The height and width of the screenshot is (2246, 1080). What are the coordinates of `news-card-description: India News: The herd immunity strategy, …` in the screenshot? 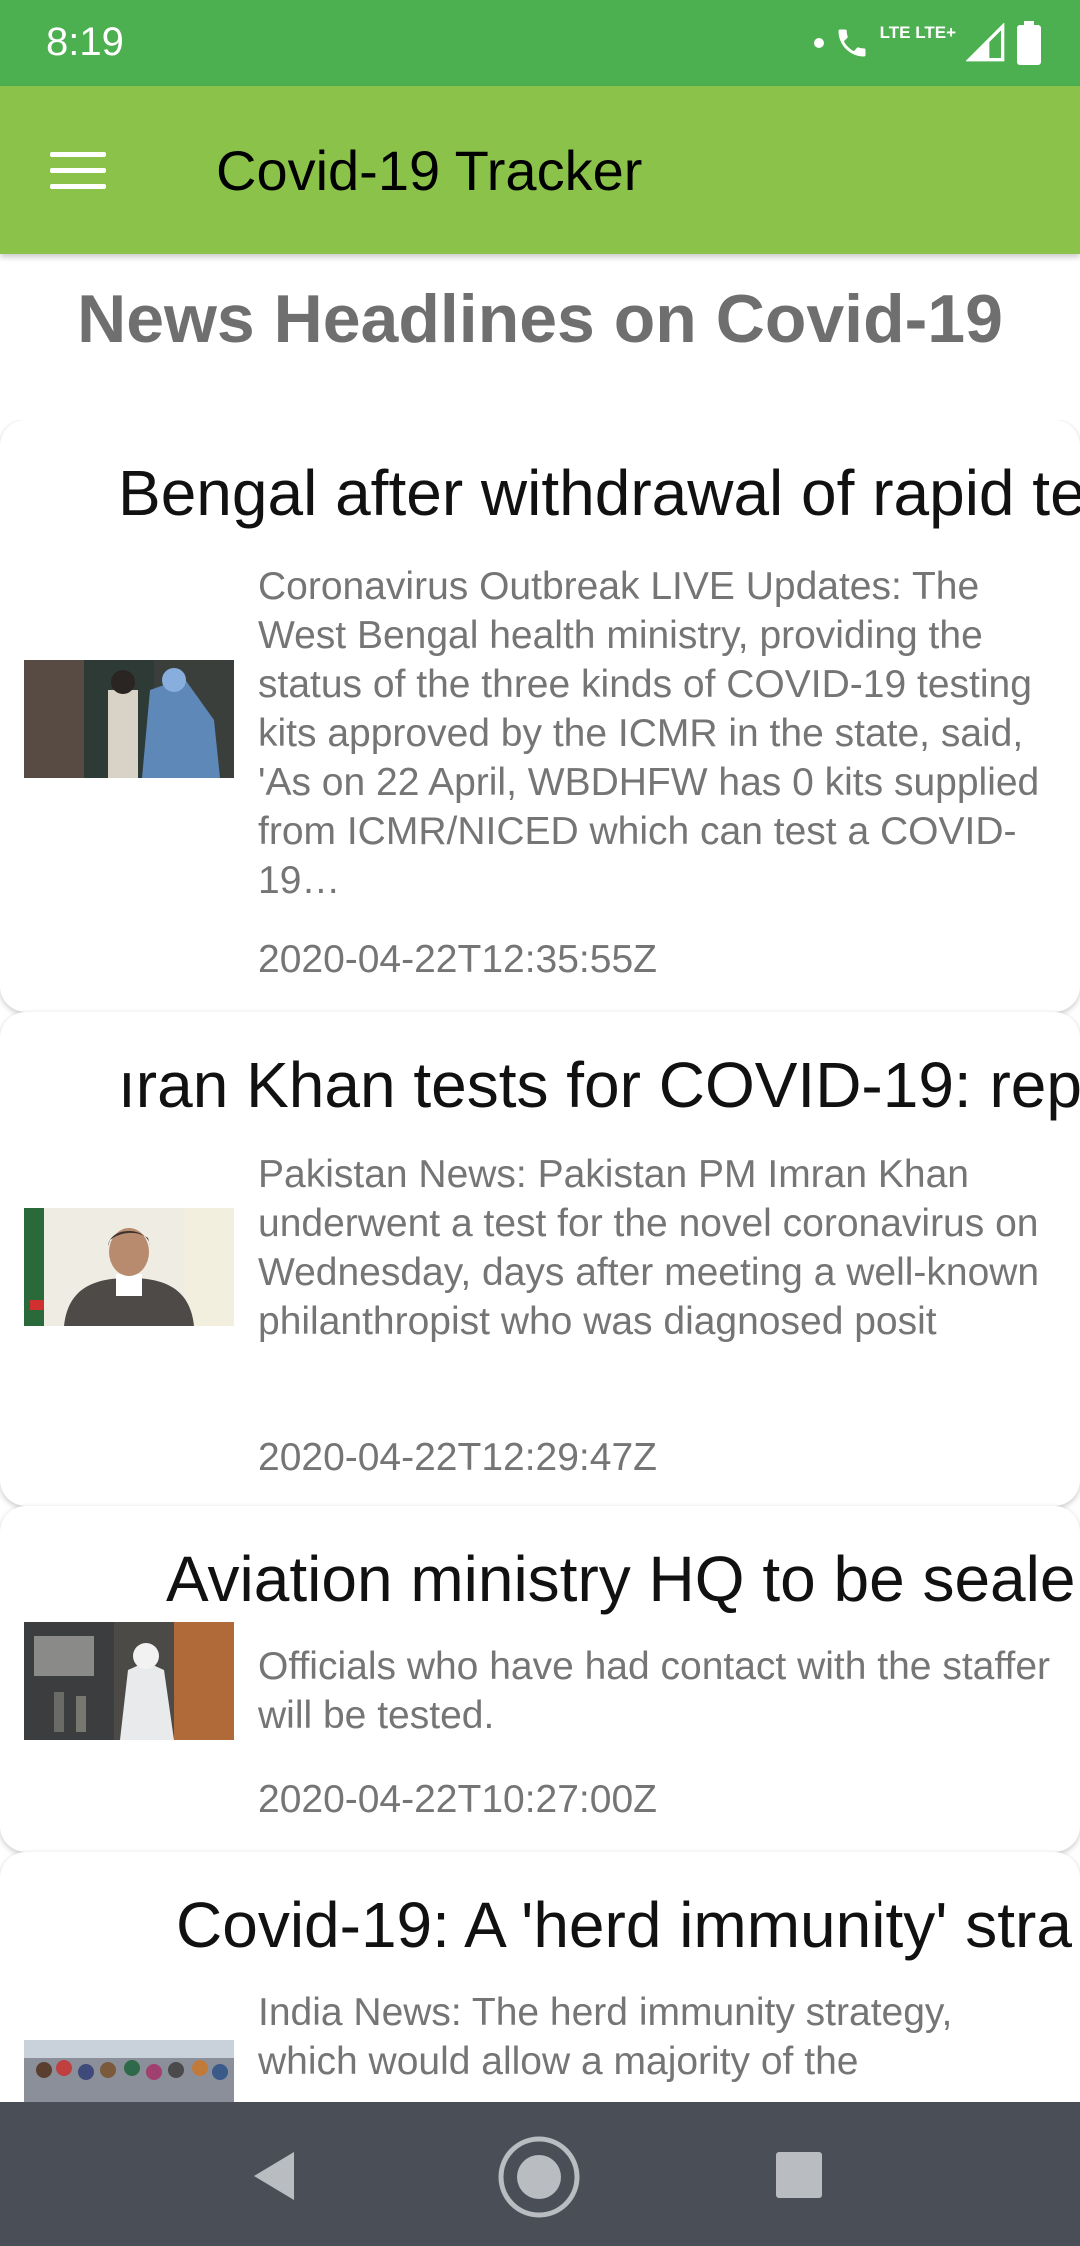 It's located at (605, 2037).